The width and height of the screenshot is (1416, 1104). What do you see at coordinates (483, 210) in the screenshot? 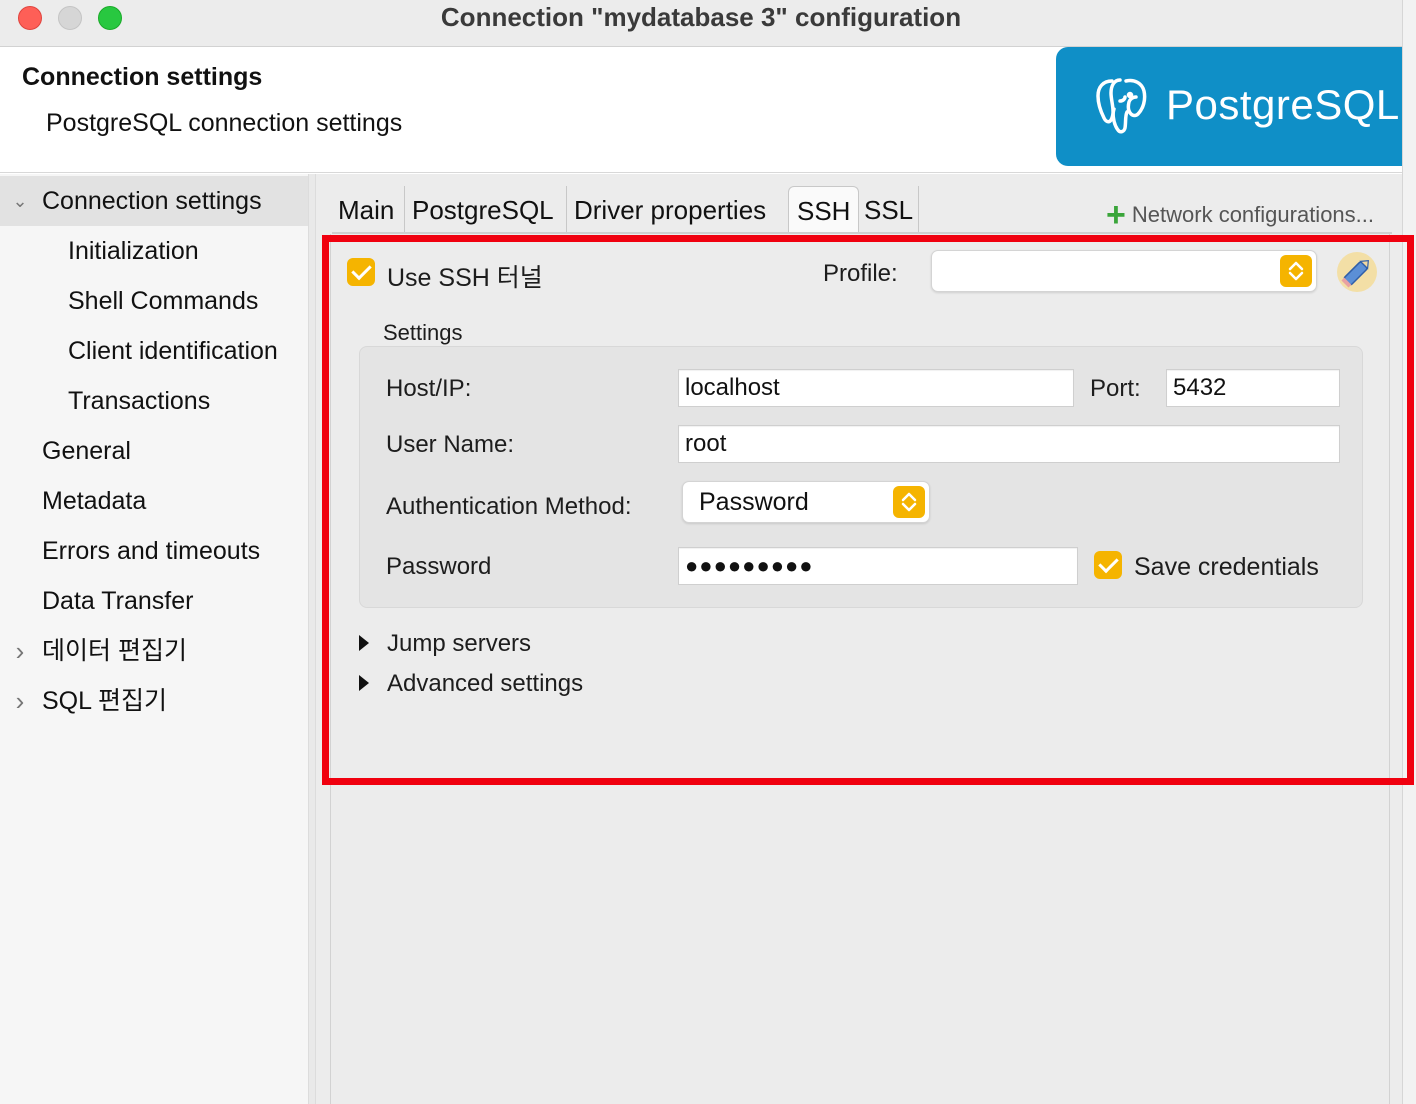
I see `tab-postgresql: PostgreSQL` at bounding box center [483, 210].